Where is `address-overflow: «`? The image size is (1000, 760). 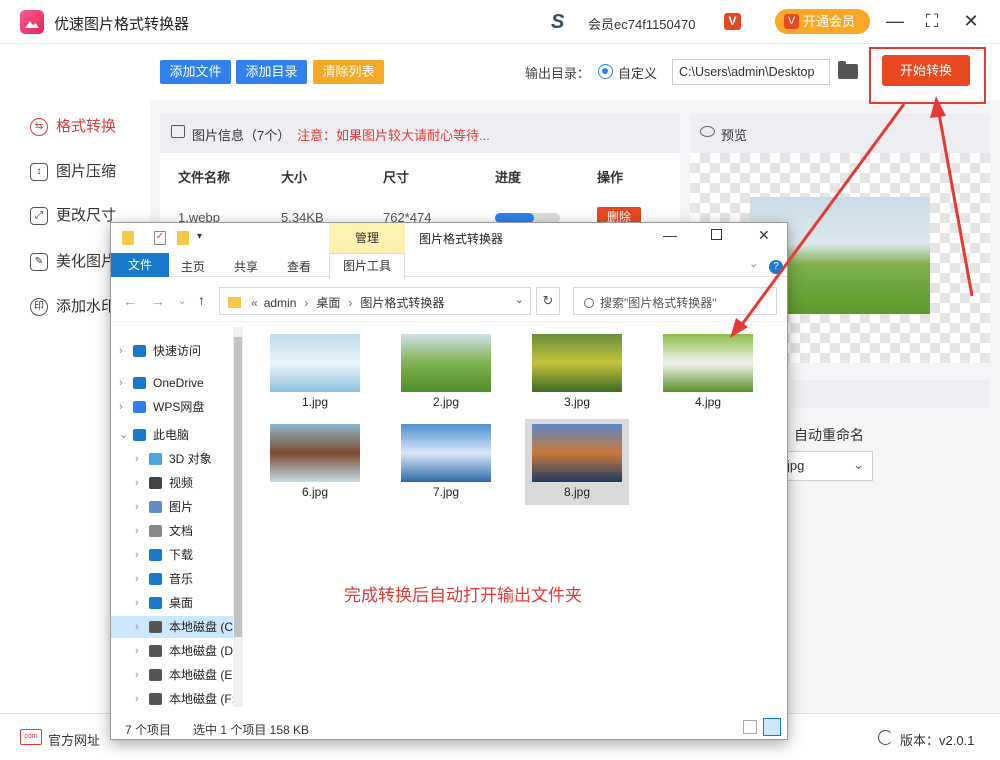 address-overflow: « is located at coordinates (254, 303).